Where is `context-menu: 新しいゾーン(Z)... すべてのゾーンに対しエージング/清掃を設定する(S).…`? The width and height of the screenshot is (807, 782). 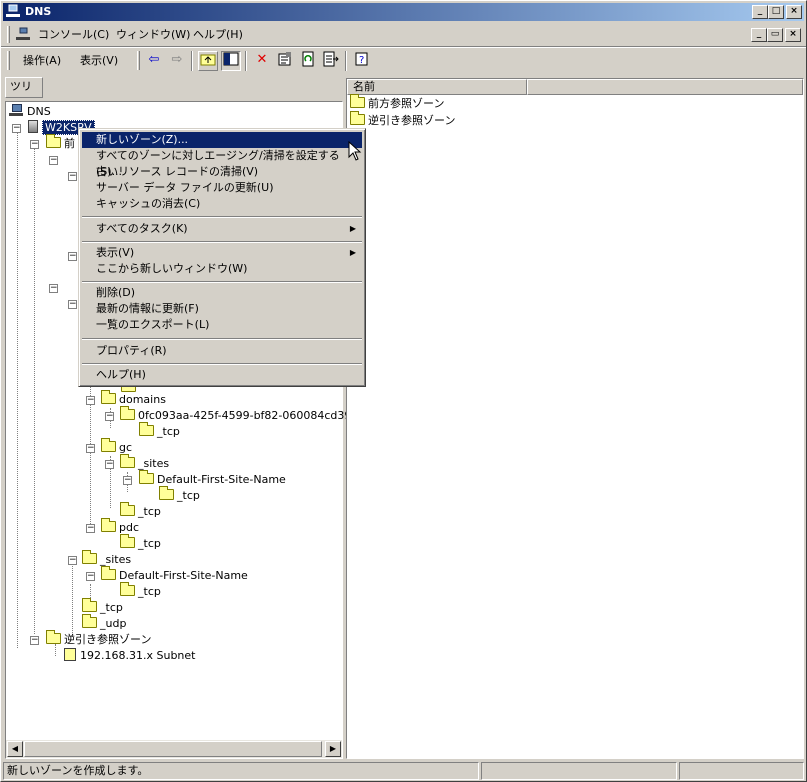 context-menu: 新しいゾーン(Z)... すべてのゾーンに対しエージング/清掃を設定する(S).… is located at coordinates (222, 257).